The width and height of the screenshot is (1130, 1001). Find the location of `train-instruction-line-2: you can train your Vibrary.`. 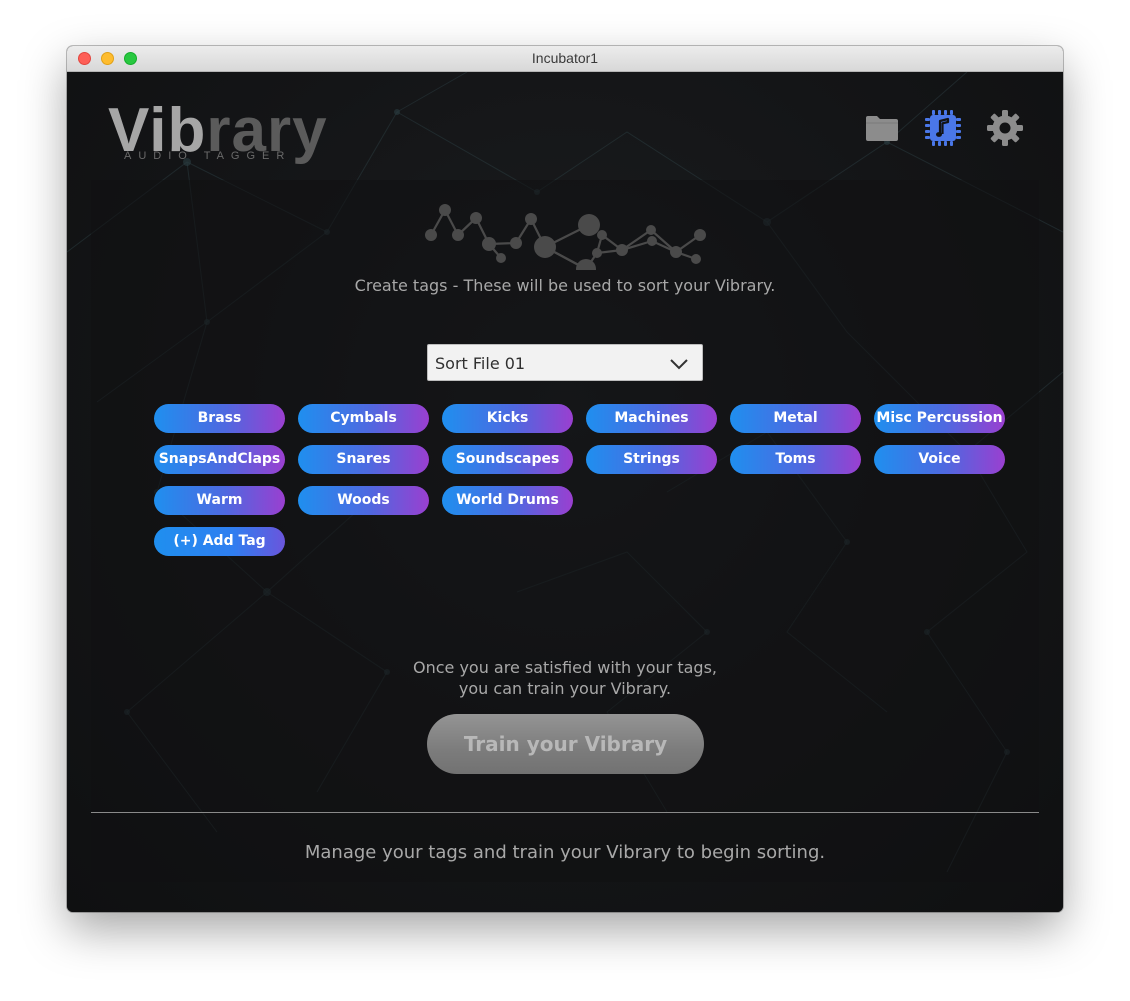

train-instruction-line-2: you can train your Vibrary. is located at coordinates (565, 688).